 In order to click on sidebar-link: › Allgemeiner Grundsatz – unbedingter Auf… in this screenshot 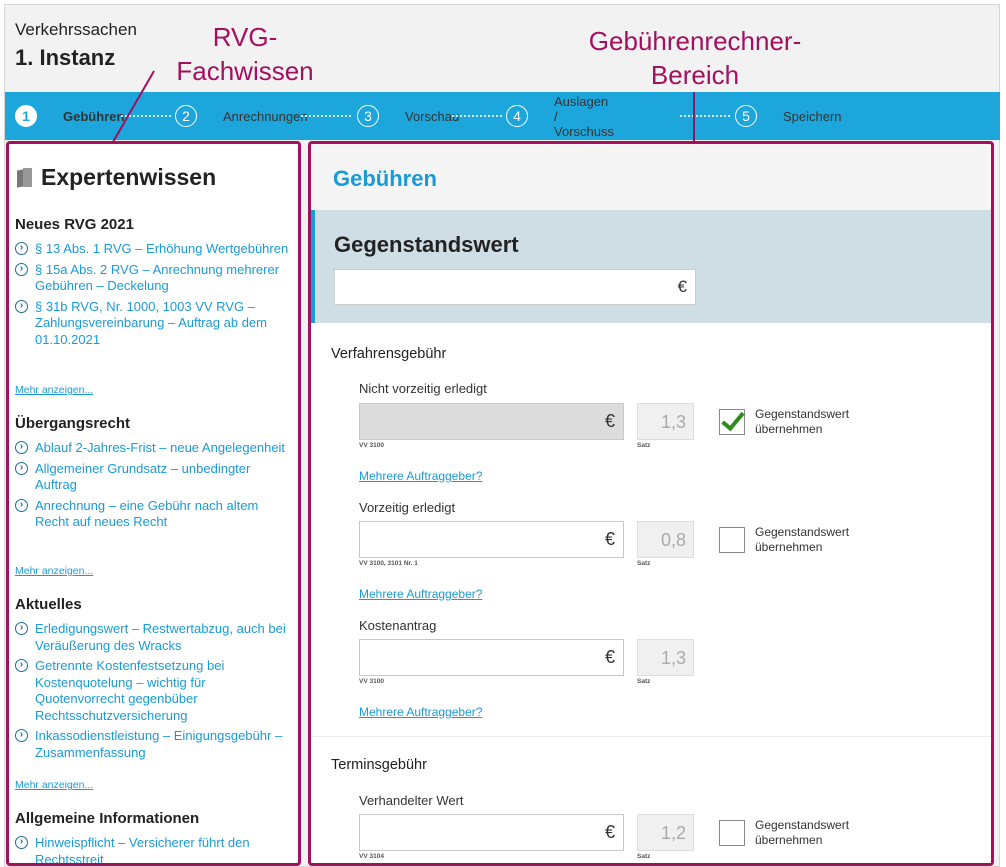, I will do `click(152, 477)`.